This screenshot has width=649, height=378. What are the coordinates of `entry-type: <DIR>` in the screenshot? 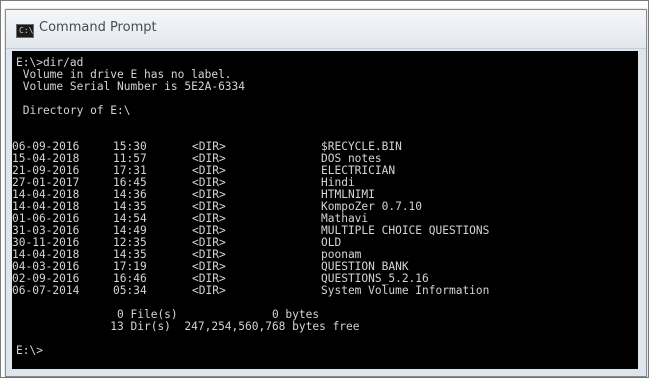 It's located at (209, 290).